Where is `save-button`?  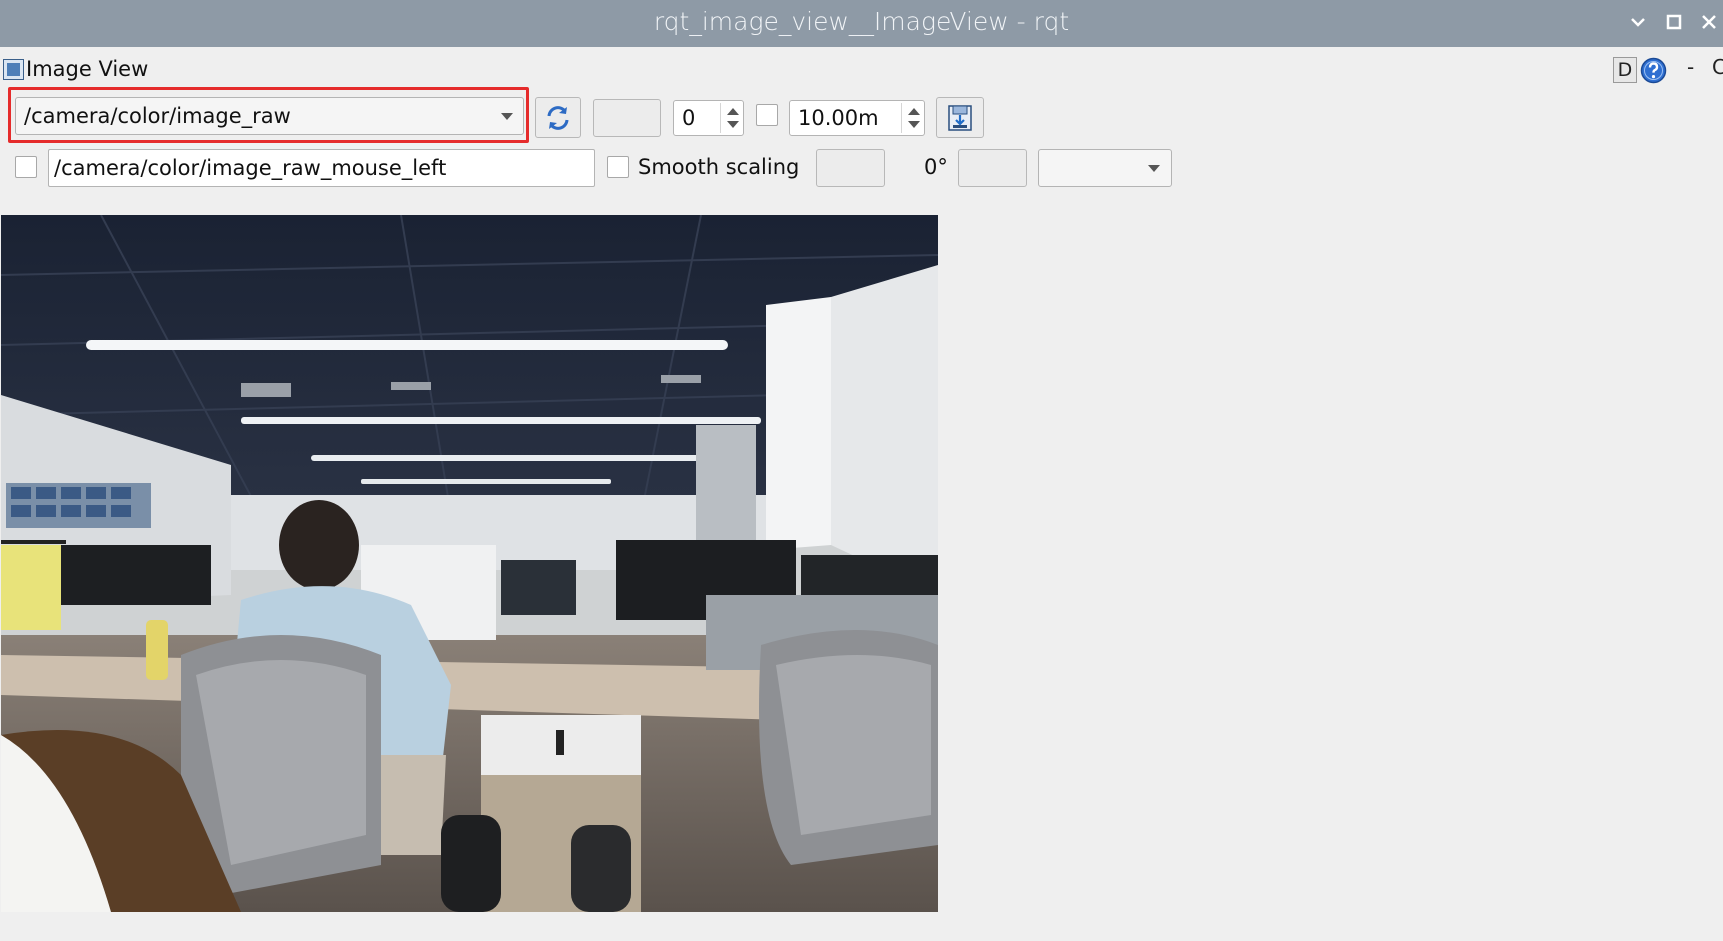 save-button is located at coordinates (960, 117).